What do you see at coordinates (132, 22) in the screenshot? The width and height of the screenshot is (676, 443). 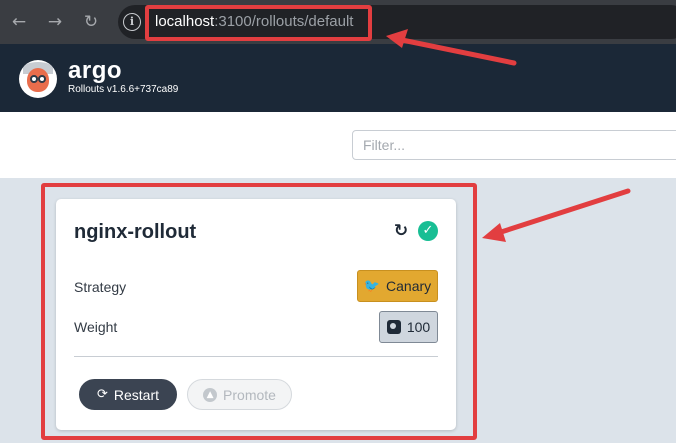 I see `info-icon: i` at bounding box center [132, 22].